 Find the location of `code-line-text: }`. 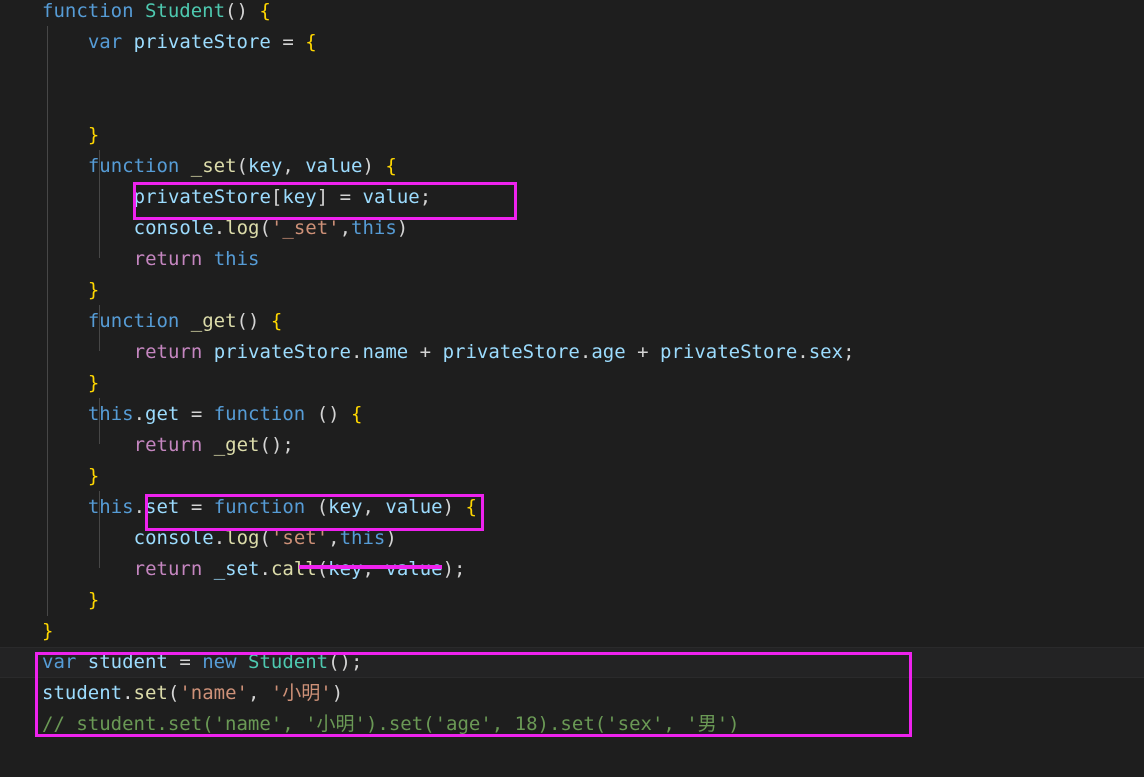

code-line-text: } is located at coordinates (49, 476).